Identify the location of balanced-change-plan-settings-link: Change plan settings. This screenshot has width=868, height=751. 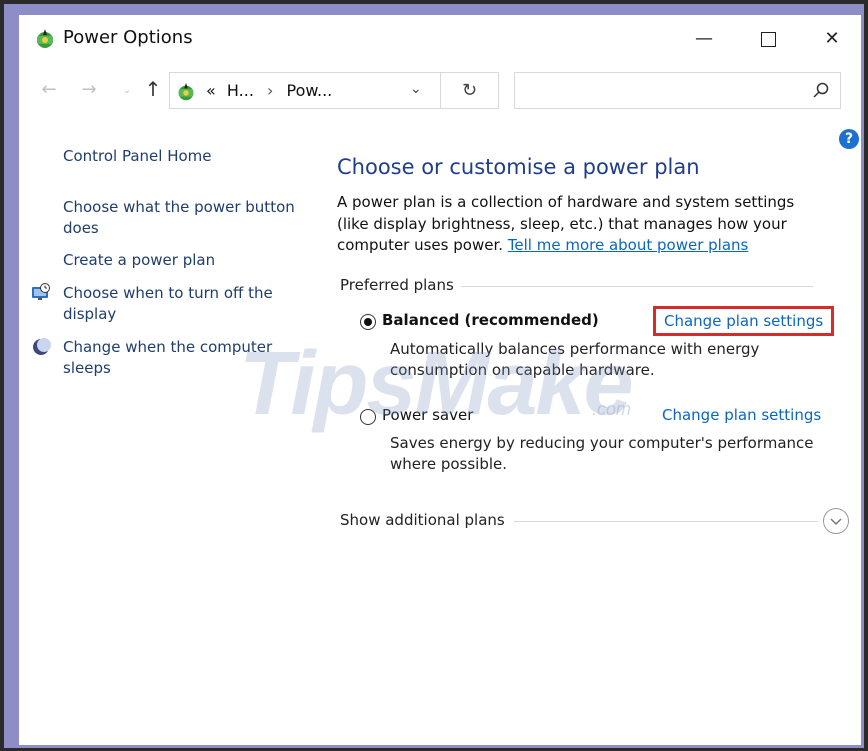
(744, 321).